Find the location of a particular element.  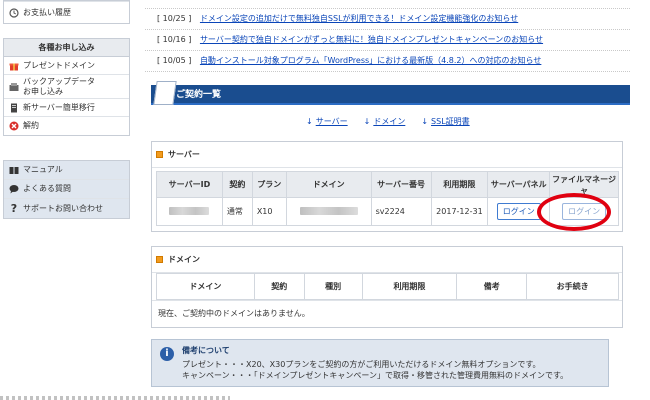

book-icon is located at coordinates (14, 170).